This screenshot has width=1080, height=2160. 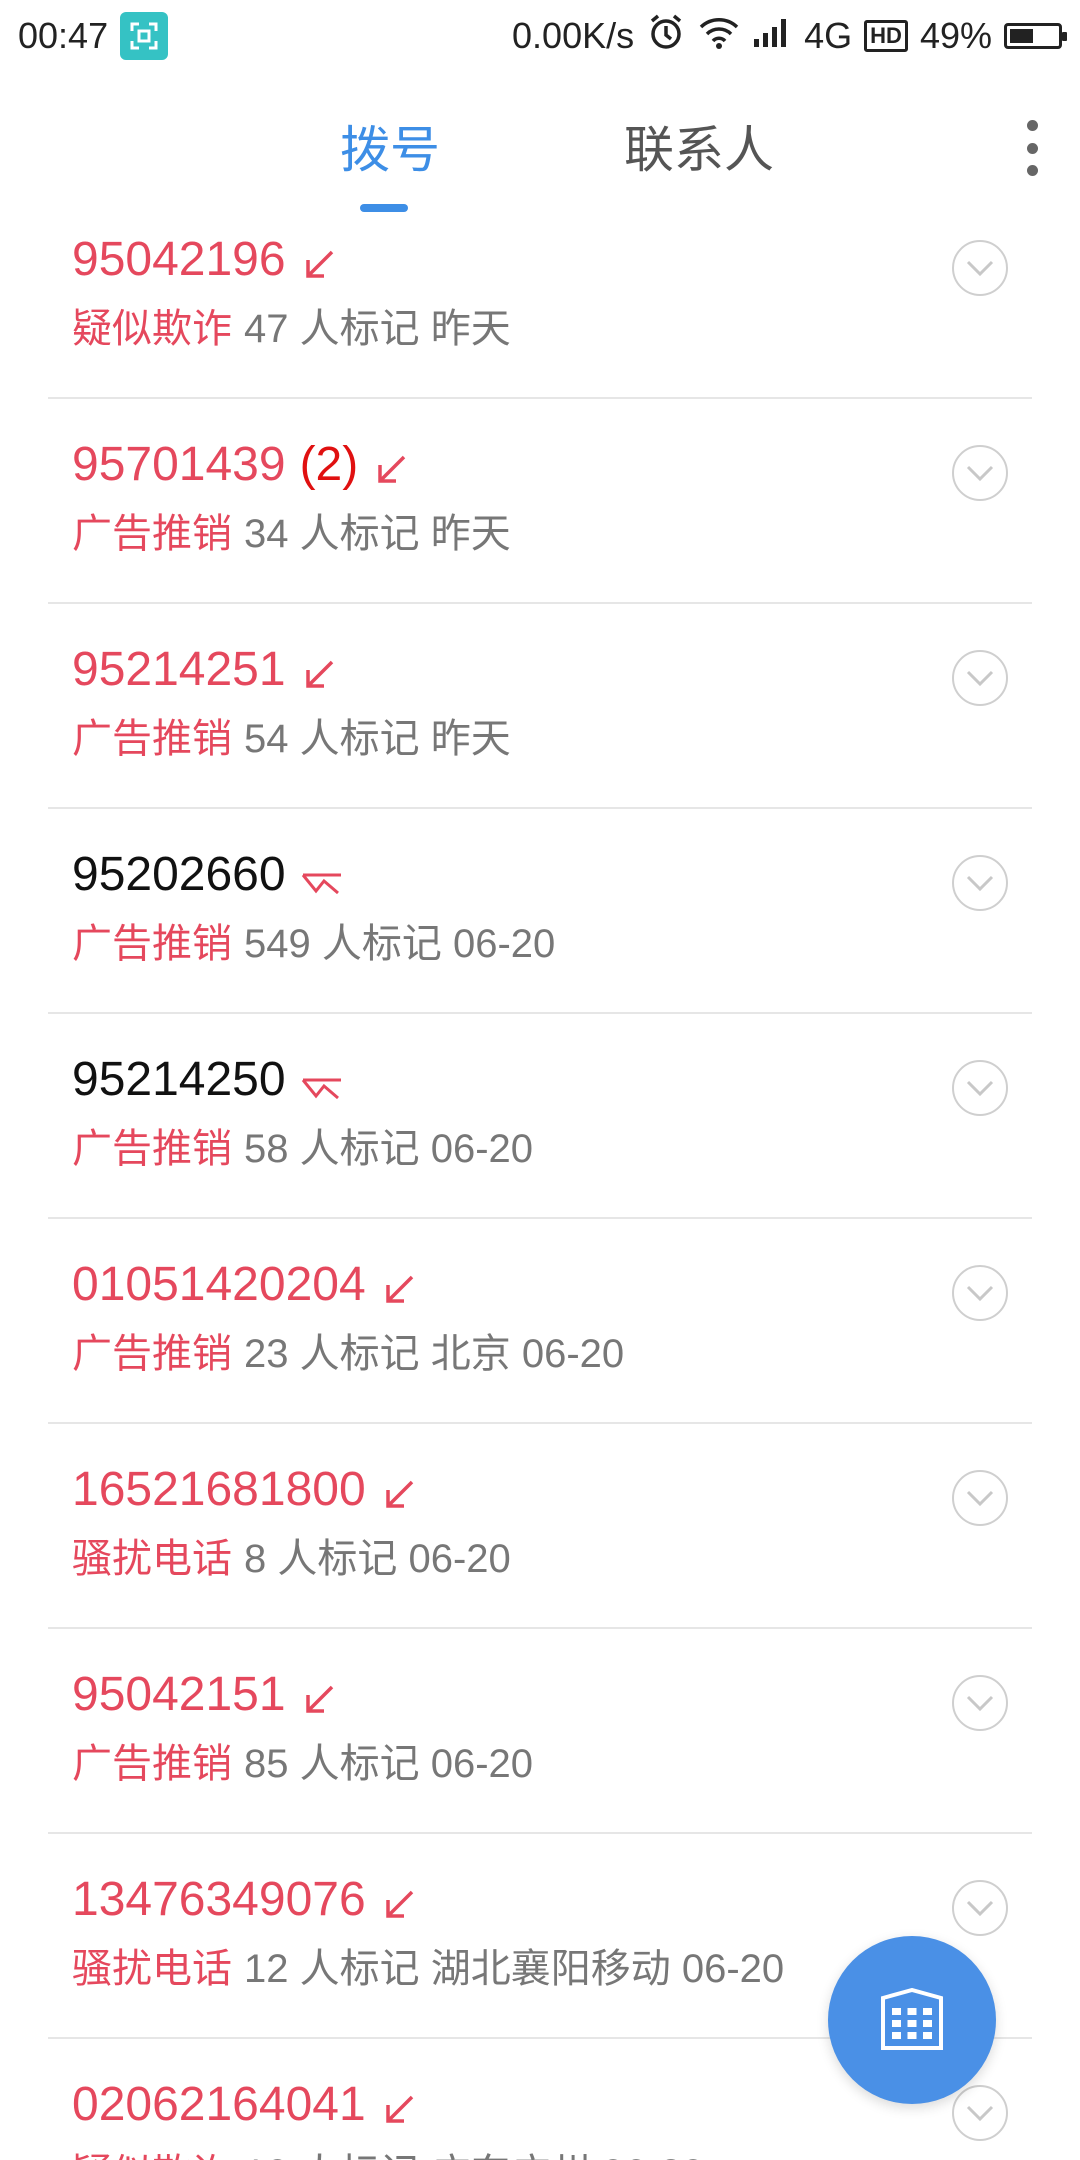 I want to click on phone-number: 95202660, so click(x=179, y=874).